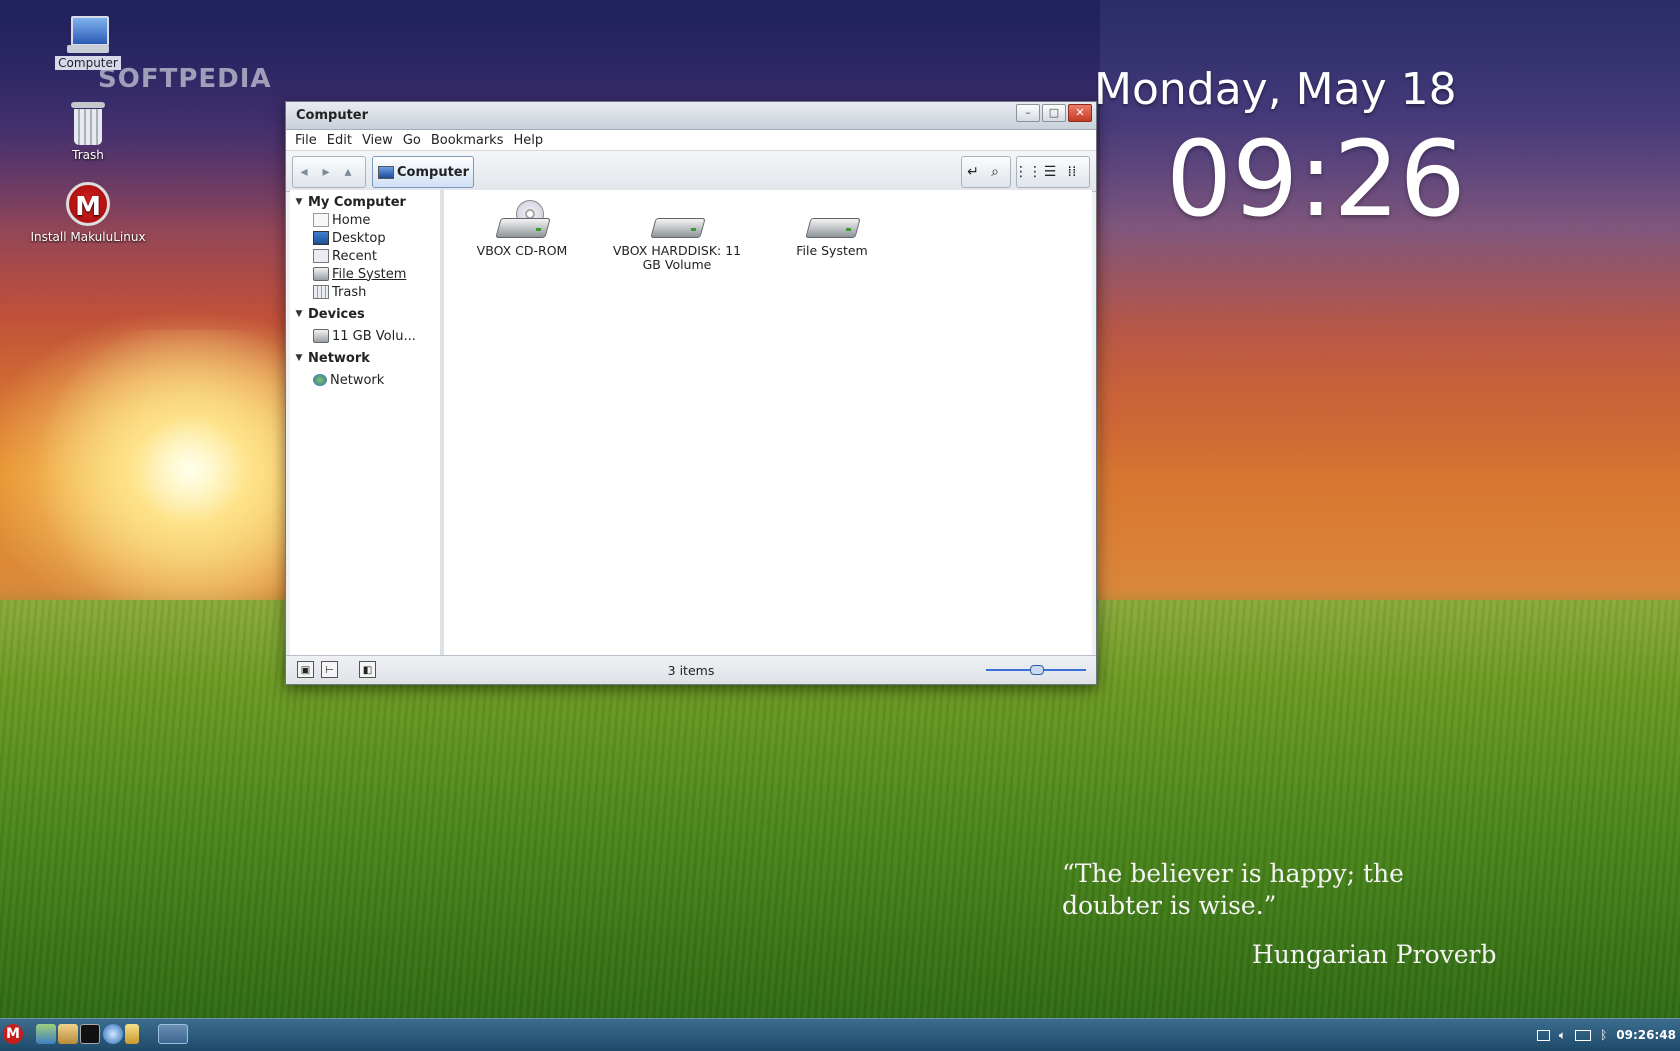  I want to click on menu-help: Help, so click(528, 140).